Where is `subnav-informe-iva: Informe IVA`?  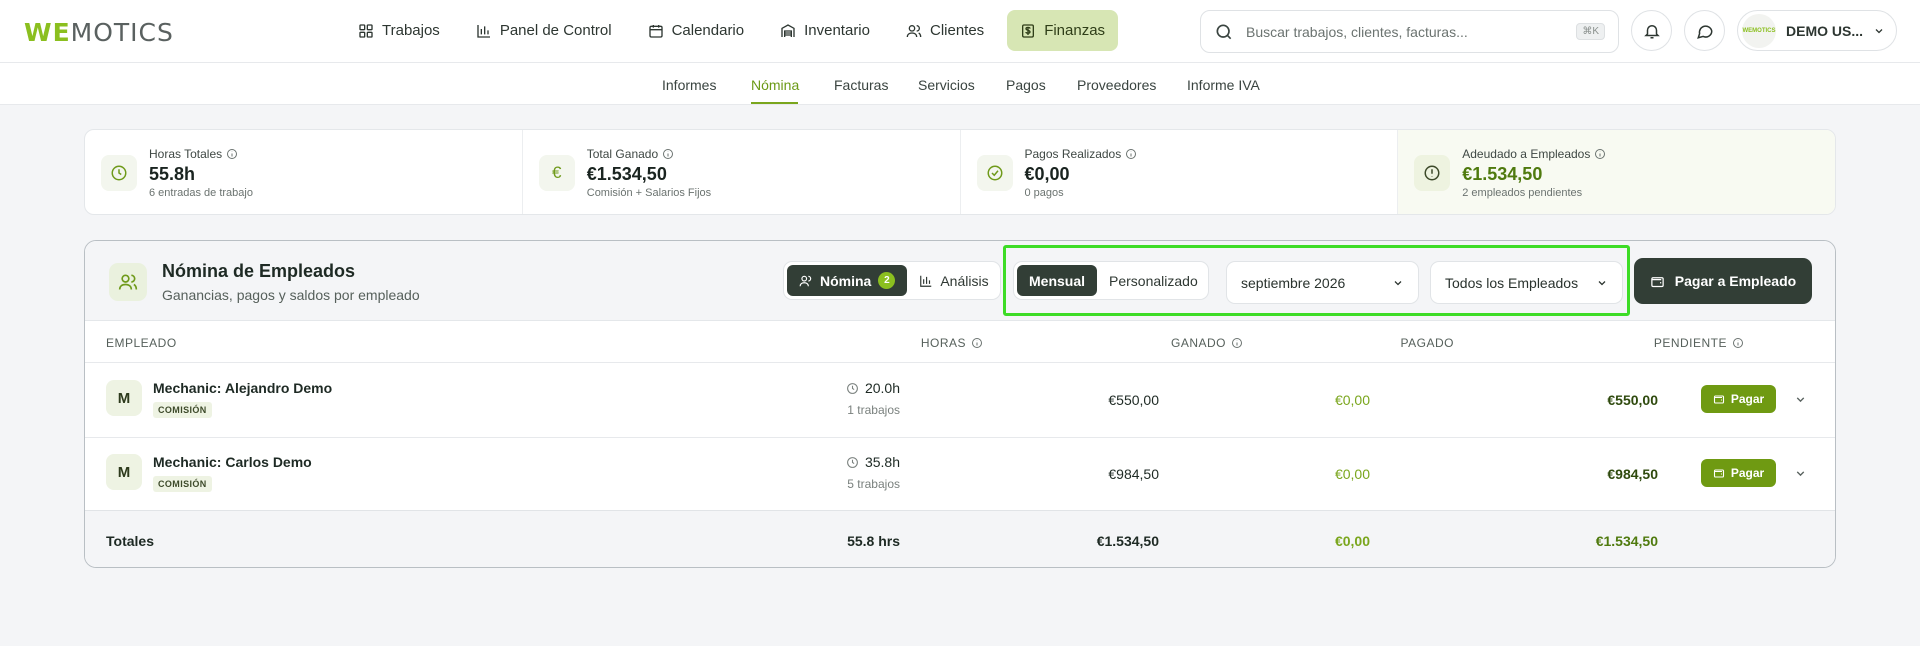 subnav-informe-iva: Informe IVA is located at coordinates (1223, 85).